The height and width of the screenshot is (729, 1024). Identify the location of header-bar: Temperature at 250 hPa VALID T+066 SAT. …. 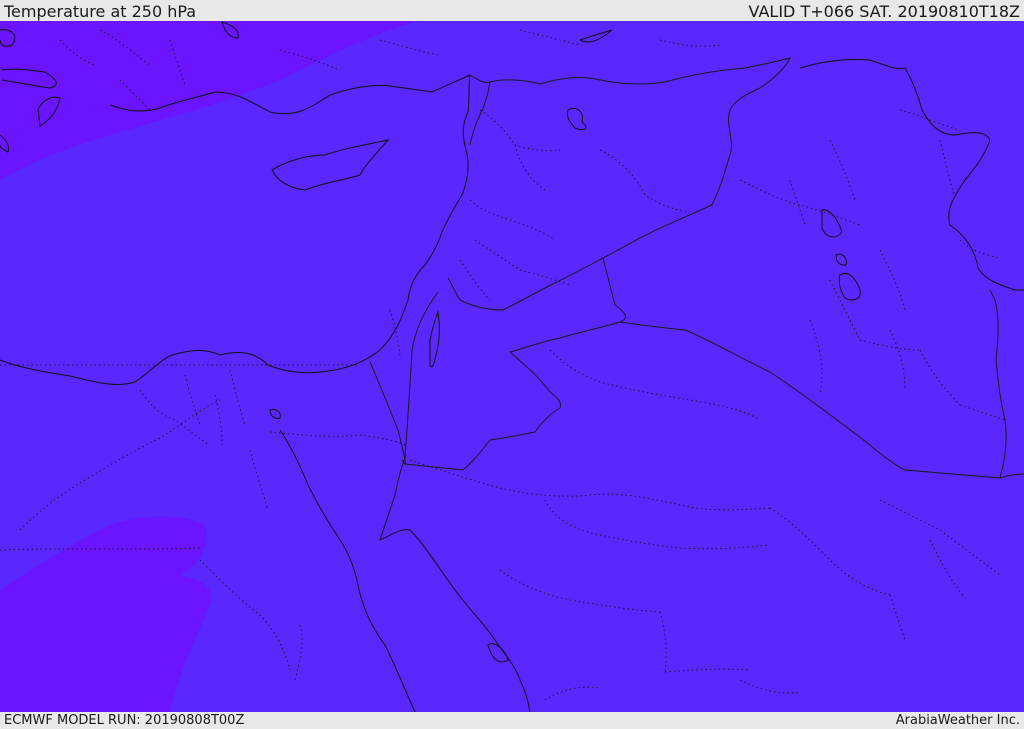
(512, 10).